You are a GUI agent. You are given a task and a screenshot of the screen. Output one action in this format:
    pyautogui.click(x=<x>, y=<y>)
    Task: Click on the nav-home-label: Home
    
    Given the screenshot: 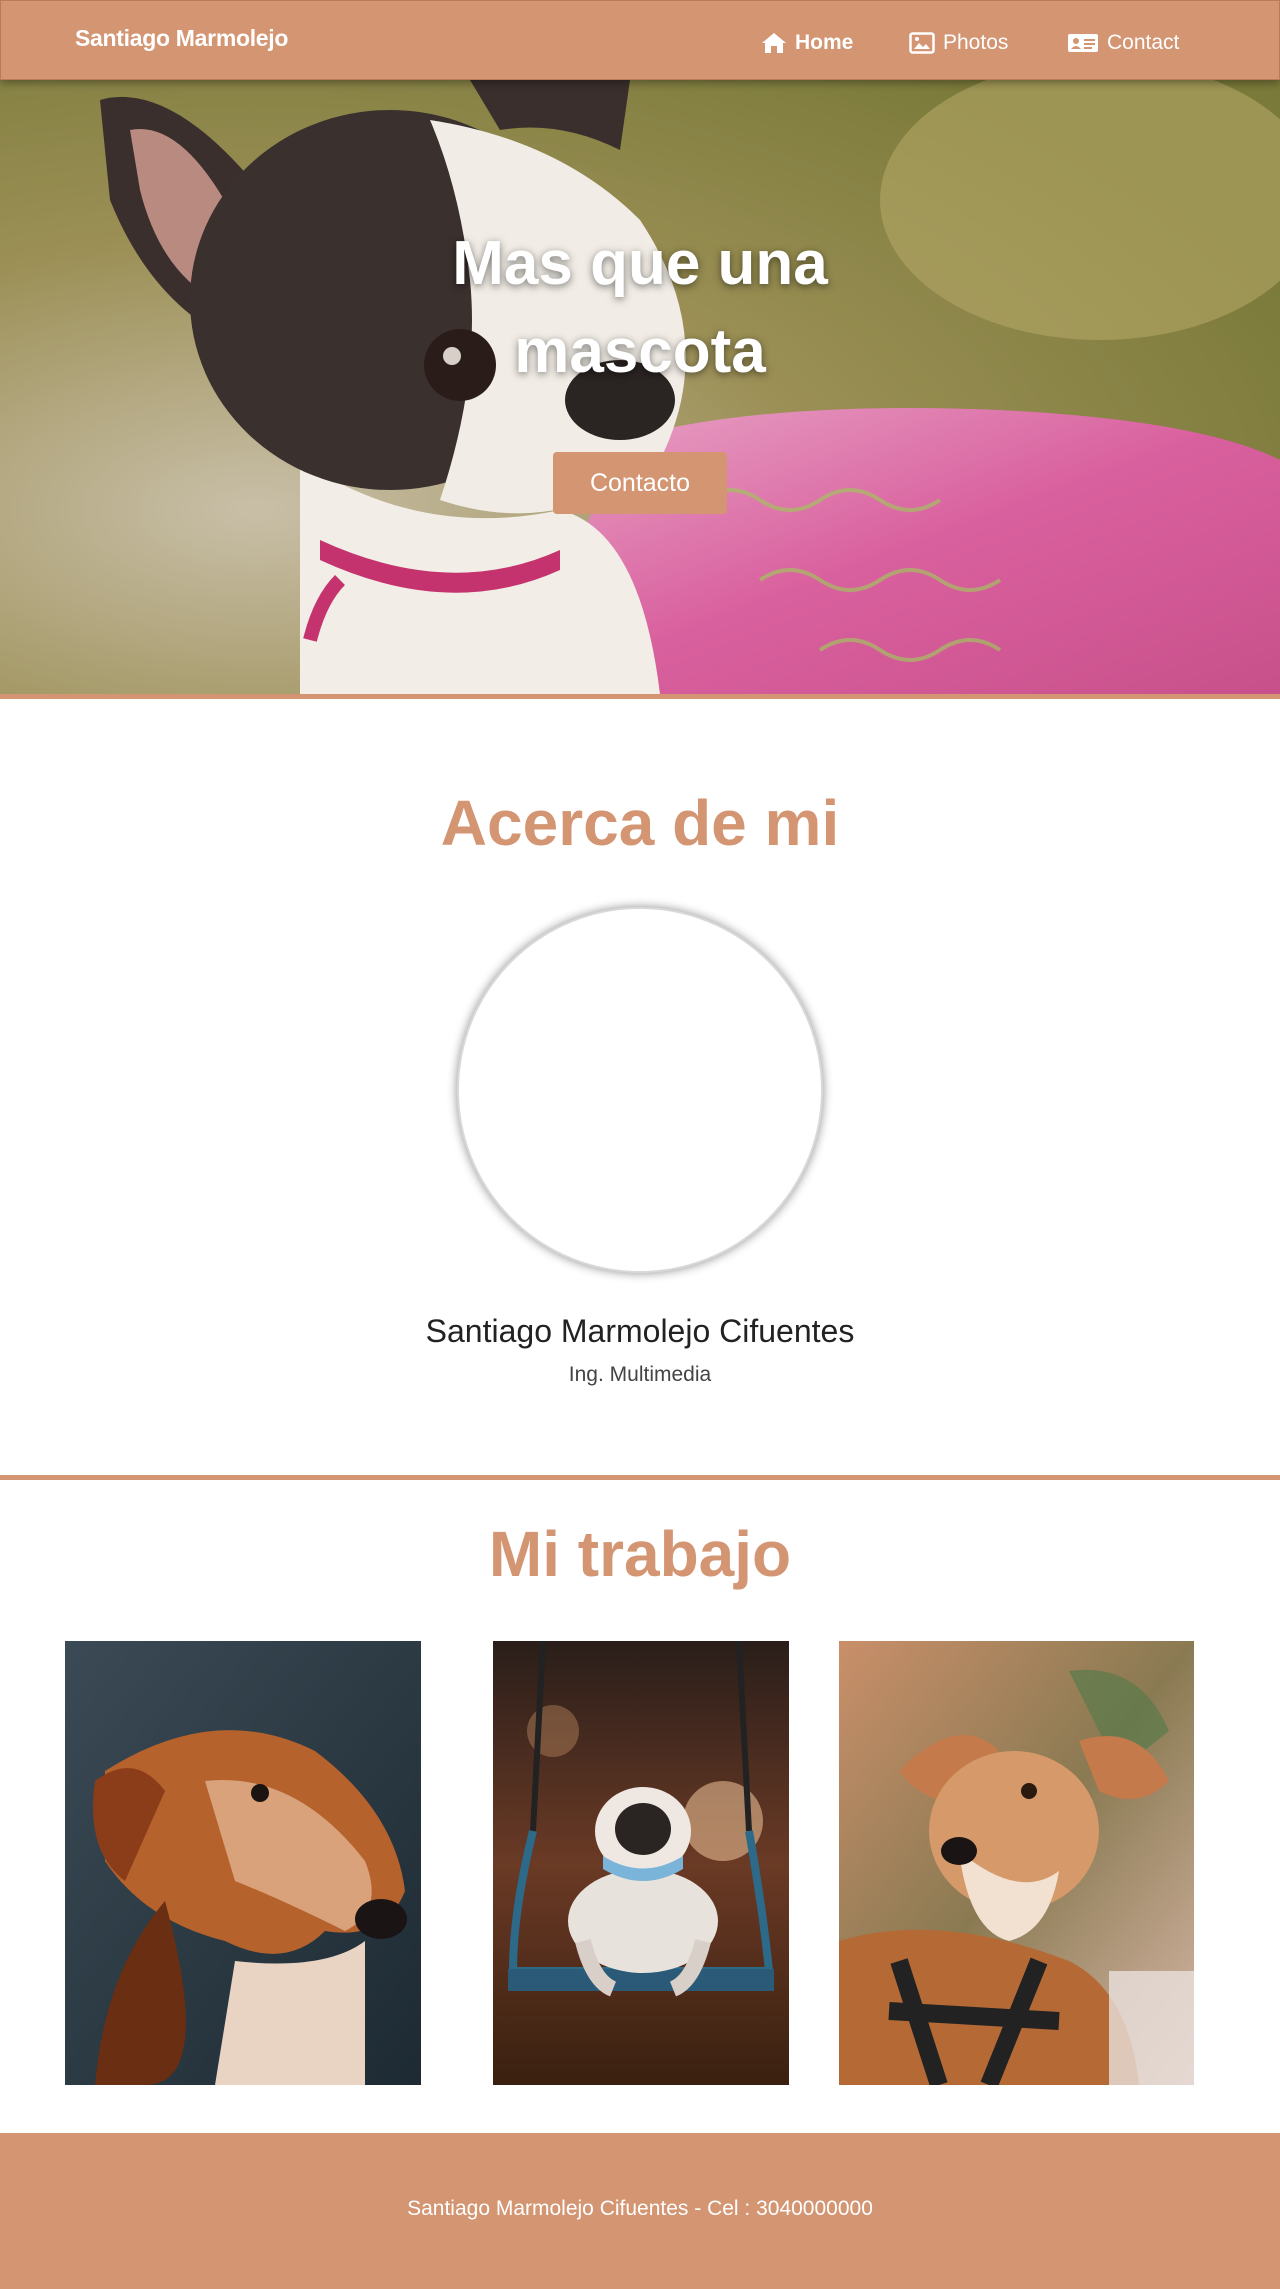 What is the action you would take?
    pyautogui.click(x=824, y=42)
    